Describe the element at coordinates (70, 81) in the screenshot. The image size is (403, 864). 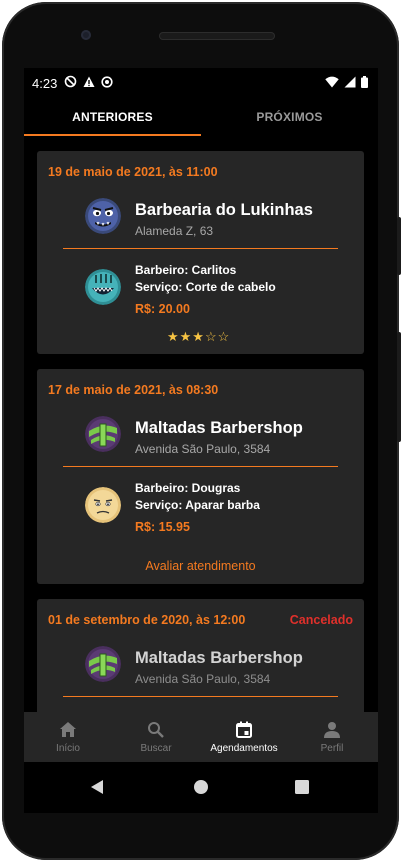
I see `no-sim-icon` at that location.